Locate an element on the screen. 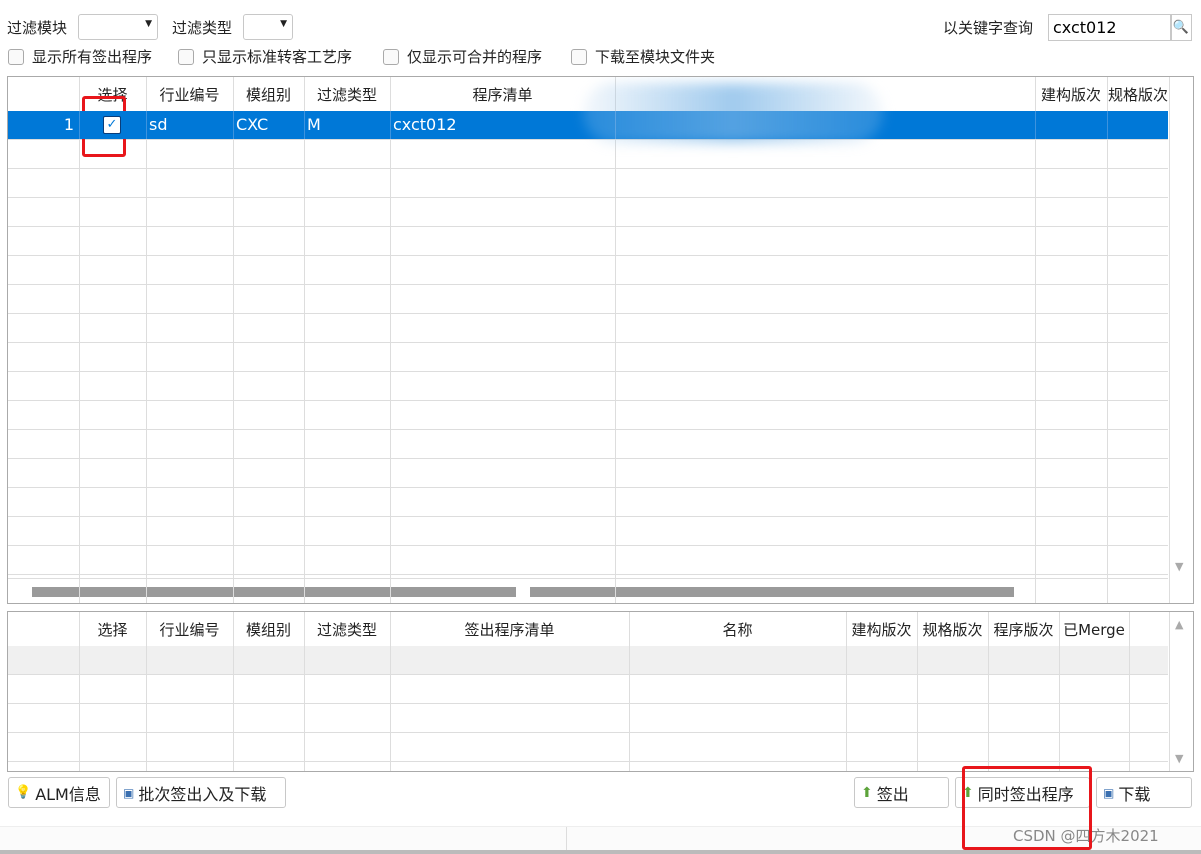 Image resolution: width=1201 pixels, height=854 pixels. grid-header: 选择 行业编号 模组别 过滤类型 签出程序清单 名称 建构版次 规格版次 程序版次 已Merge is located at coordinates (588, 629).